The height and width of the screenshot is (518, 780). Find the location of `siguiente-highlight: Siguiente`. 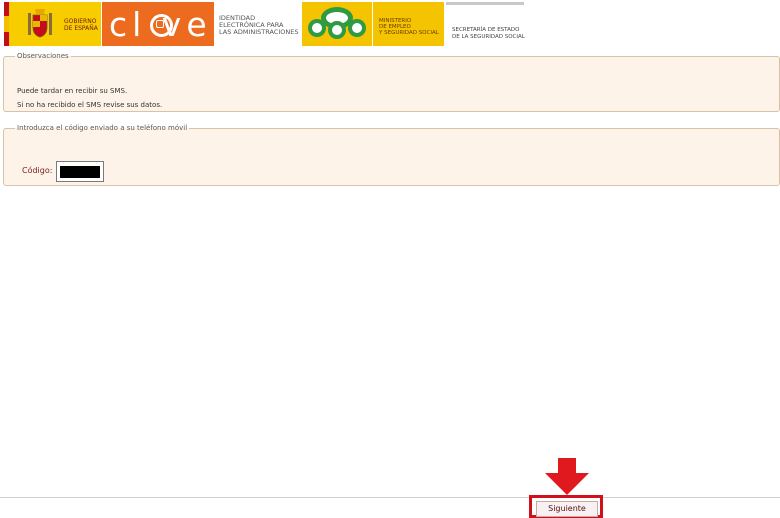

siguiente-highlight: Siguiente is located at coordinates (566, 506).